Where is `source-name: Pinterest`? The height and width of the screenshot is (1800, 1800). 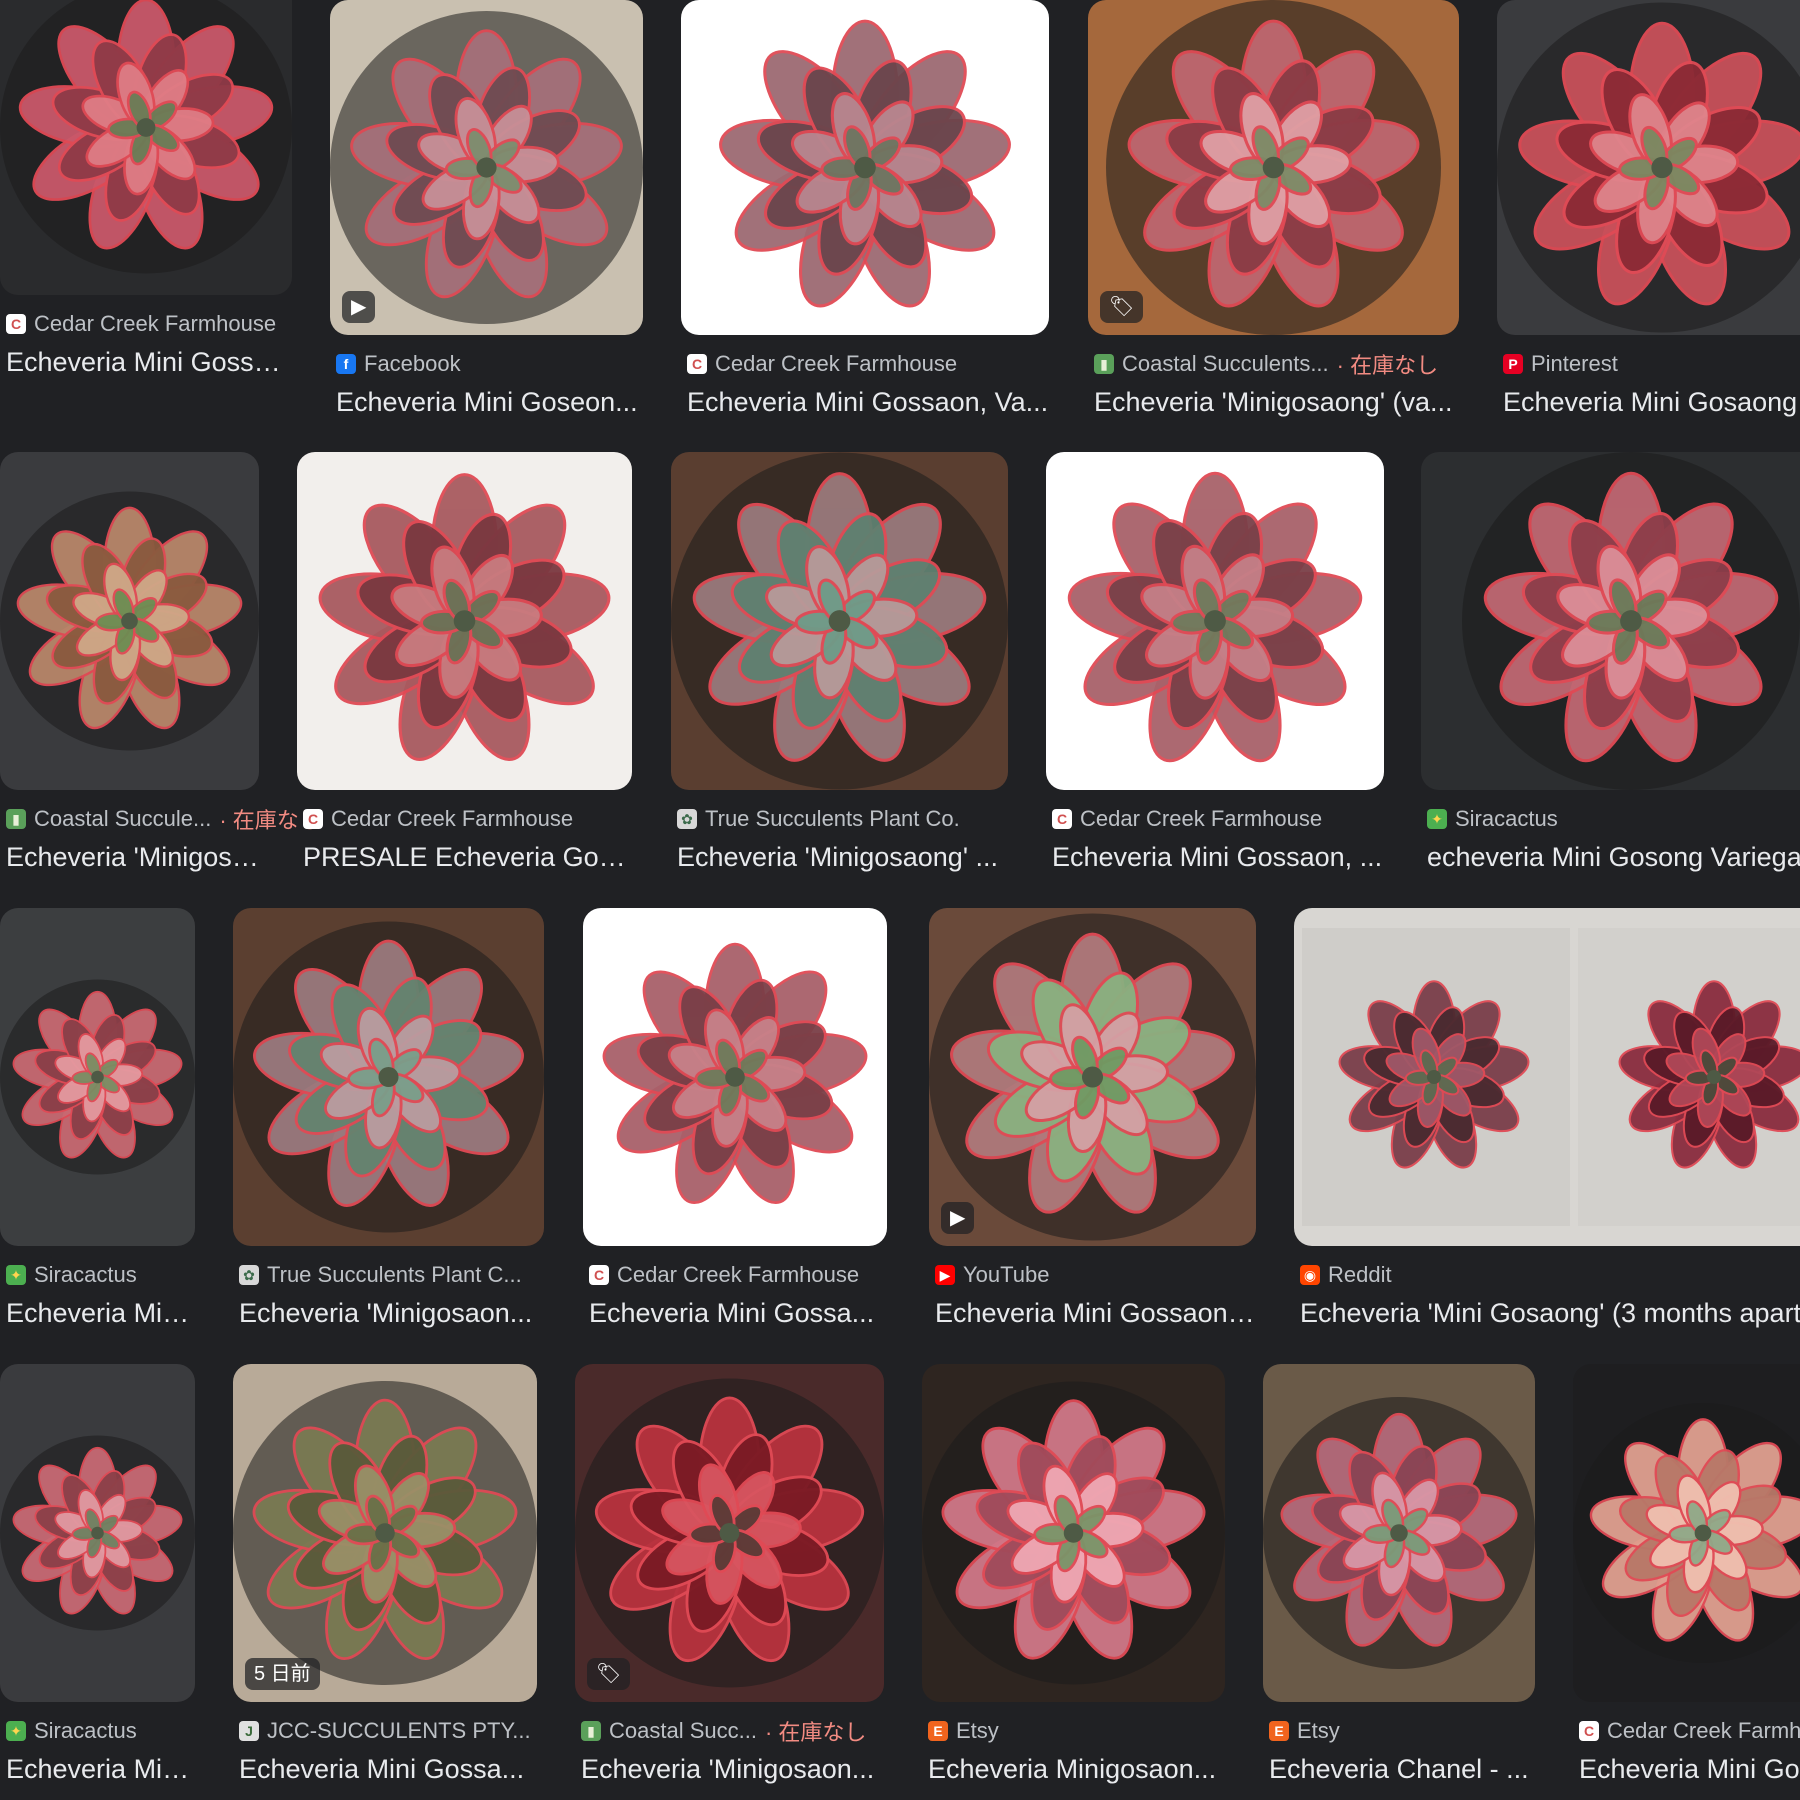
source-name: Pinterest is located at coordinates (1574, 363).